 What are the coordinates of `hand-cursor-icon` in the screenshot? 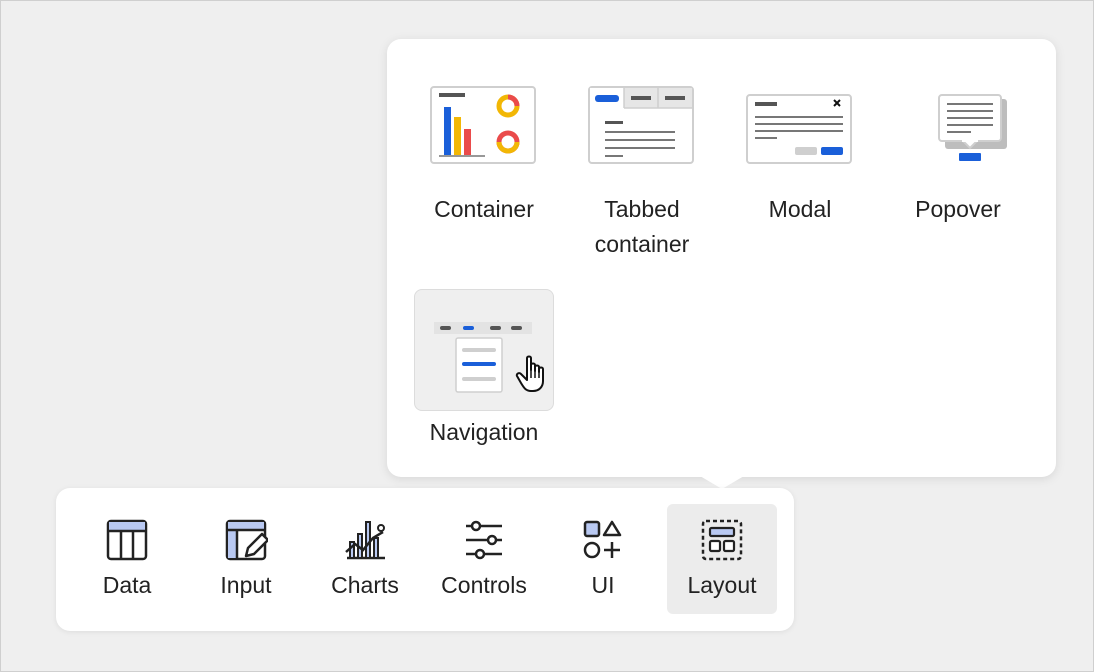 It's located at (529, 373).